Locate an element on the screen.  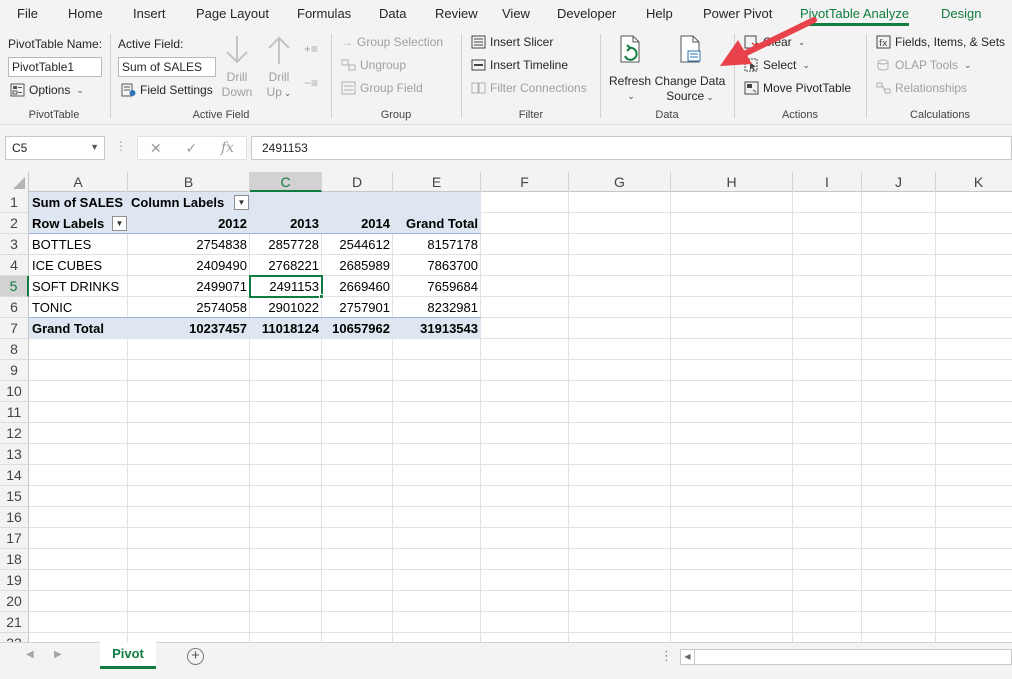
row-header-3: 3 is located at coordinates (14, 244).